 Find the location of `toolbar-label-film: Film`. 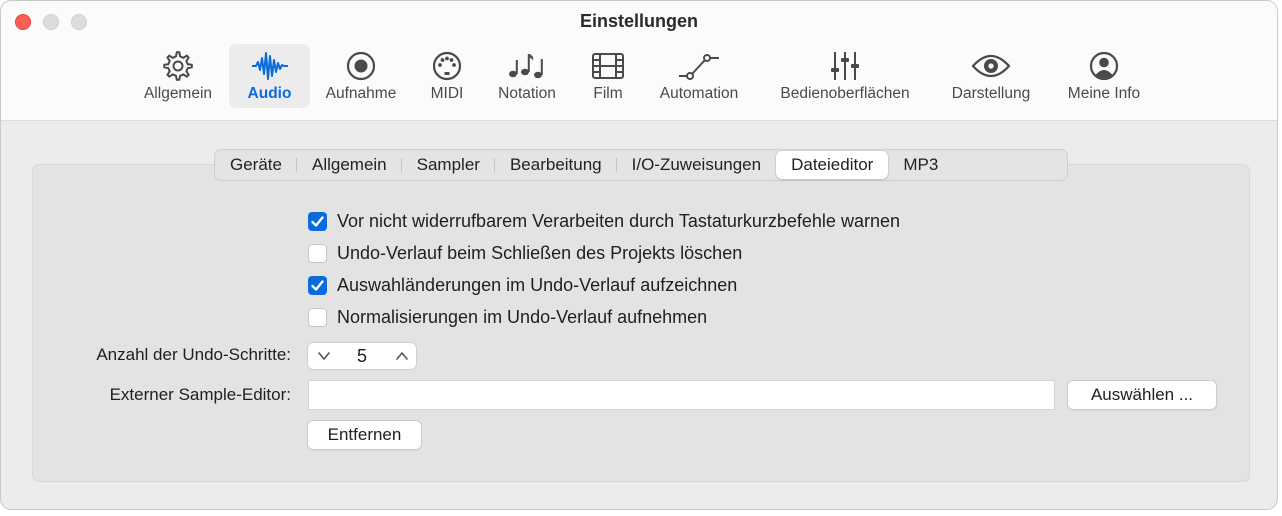

toolbar-label-film: Film is located at coordinates (608, 93).